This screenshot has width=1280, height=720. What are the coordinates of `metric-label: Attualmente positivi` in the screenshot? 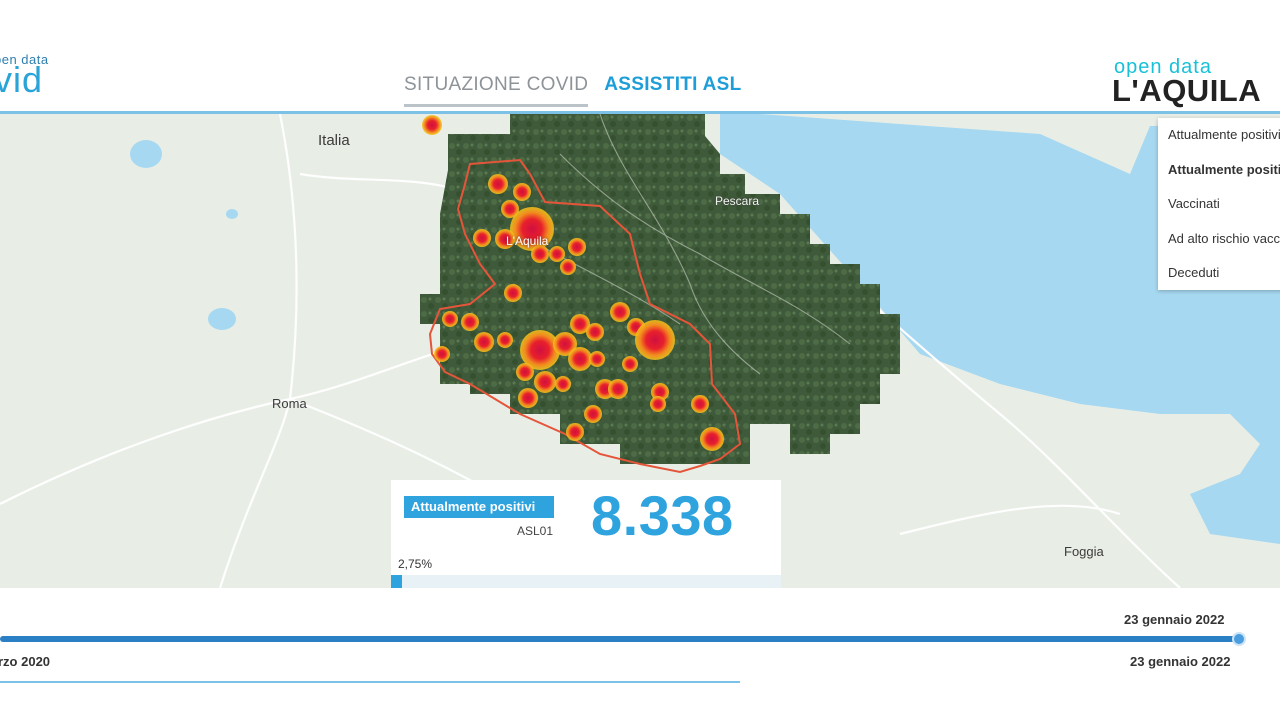 It's located at (479, 507).